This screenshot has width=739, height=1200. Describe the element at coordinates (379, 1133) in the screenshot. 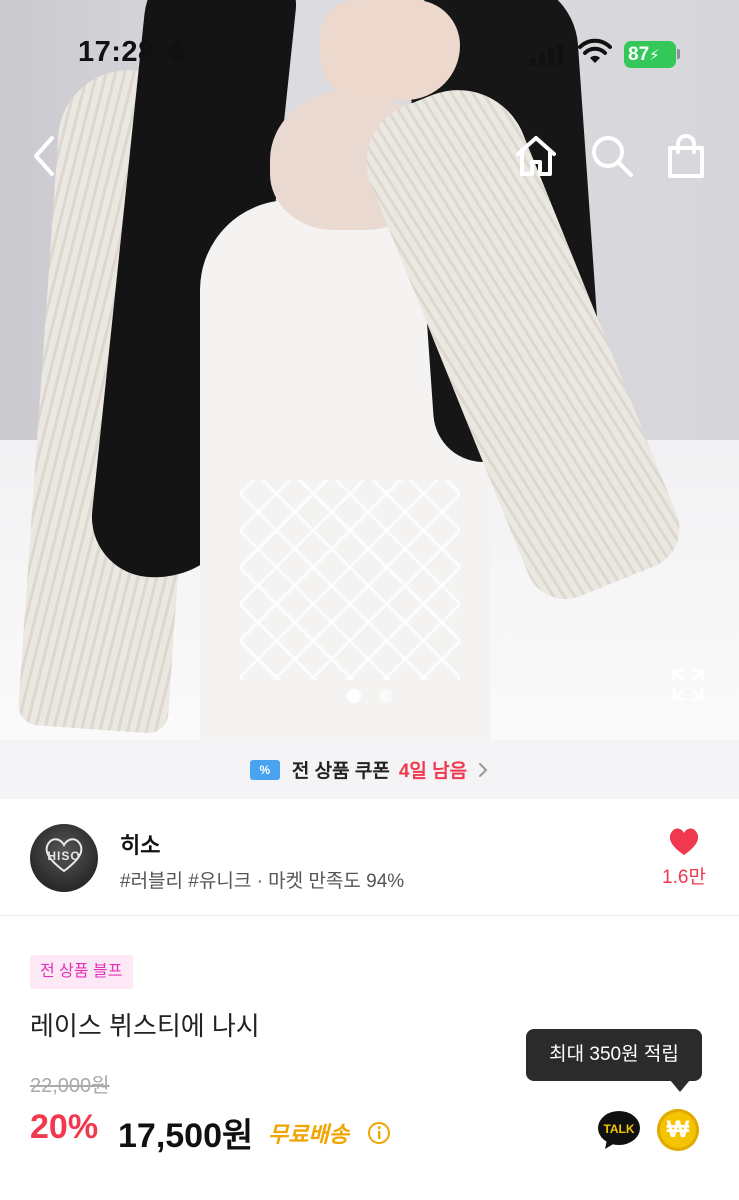

I see `info-icon` at that location.